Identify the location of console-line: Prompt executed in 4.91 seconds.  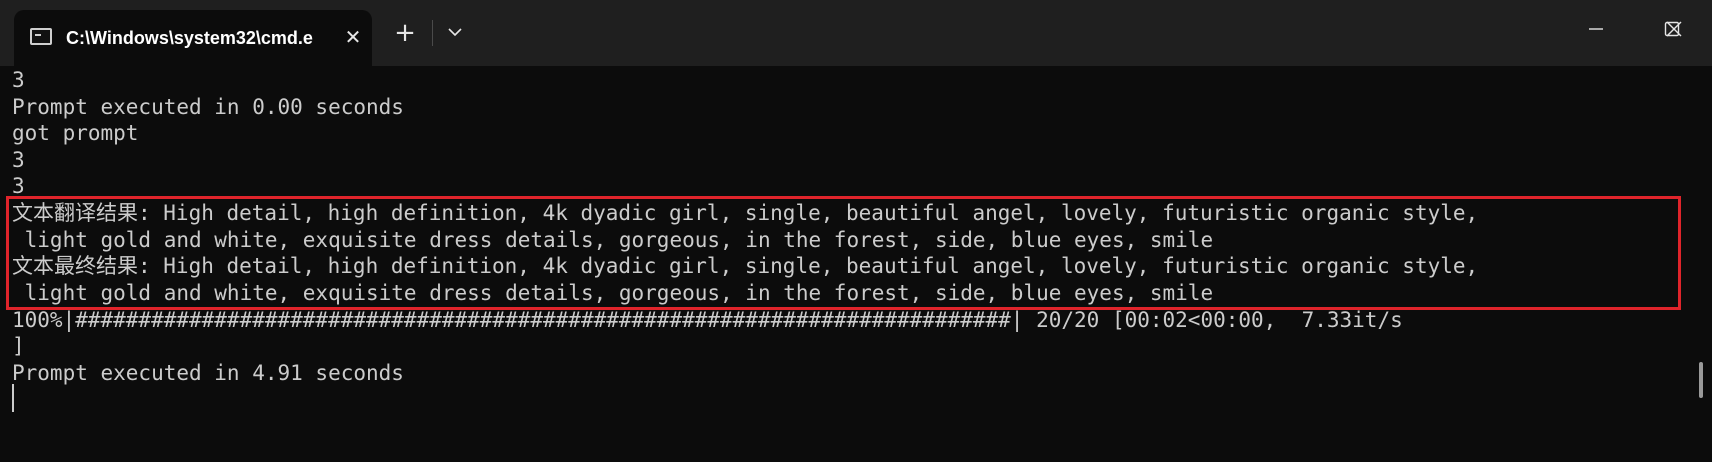
(208, 373).